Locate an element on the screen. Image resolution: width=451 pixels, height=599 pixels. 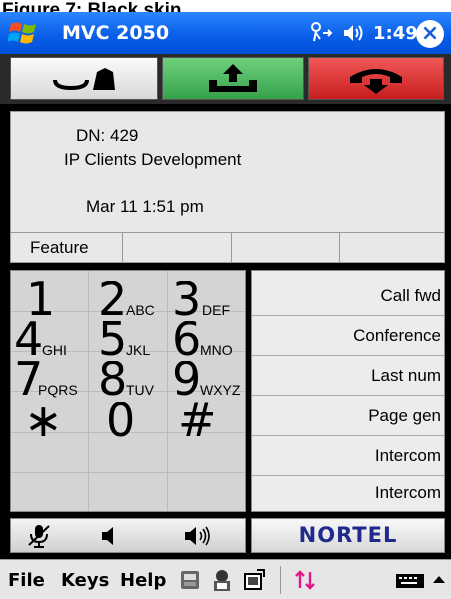
release-button is located at coordinates (376, 78).